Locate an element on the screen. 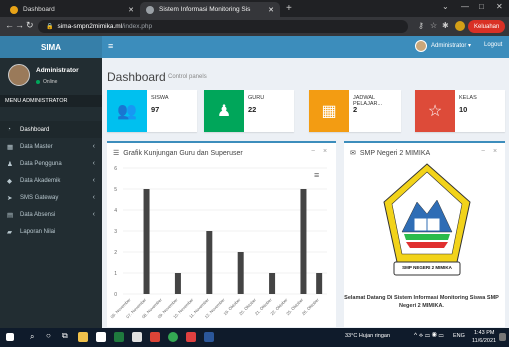 This screenshot has width=509, height=347. sidebar-item-data-master: ▦ Data Master ‹ is located at coordinates (51, 146).